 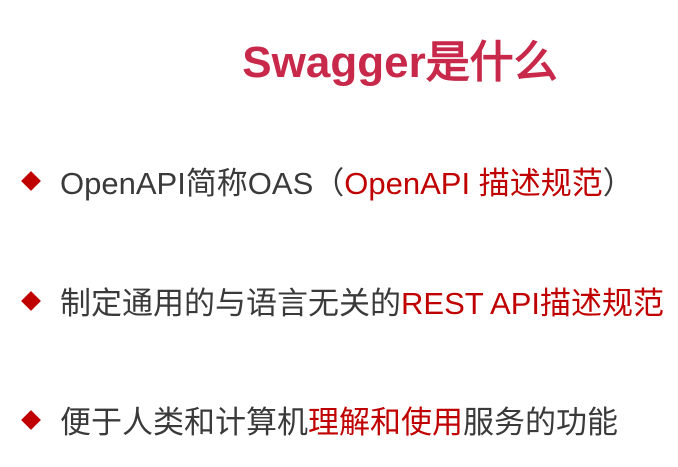 What do you see at coordinates (230, 303) in the screenshot?
I see `bullet-text: 制定通用的与语言无关的` at bounding box center [230, 303].